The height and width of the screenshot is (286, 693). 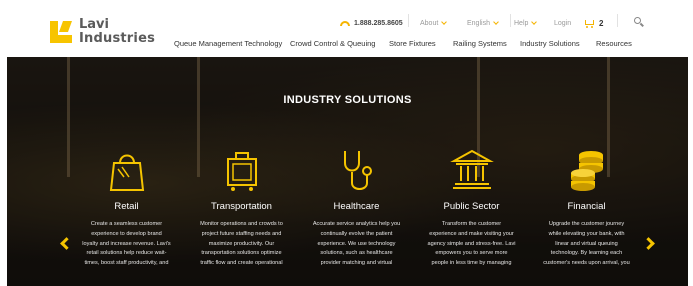 What do you see at coordinates (228, 43) in the screenshot?
I see `nav-queue-management-technology: Queue Management Technology` at bounding box center [228, 43].